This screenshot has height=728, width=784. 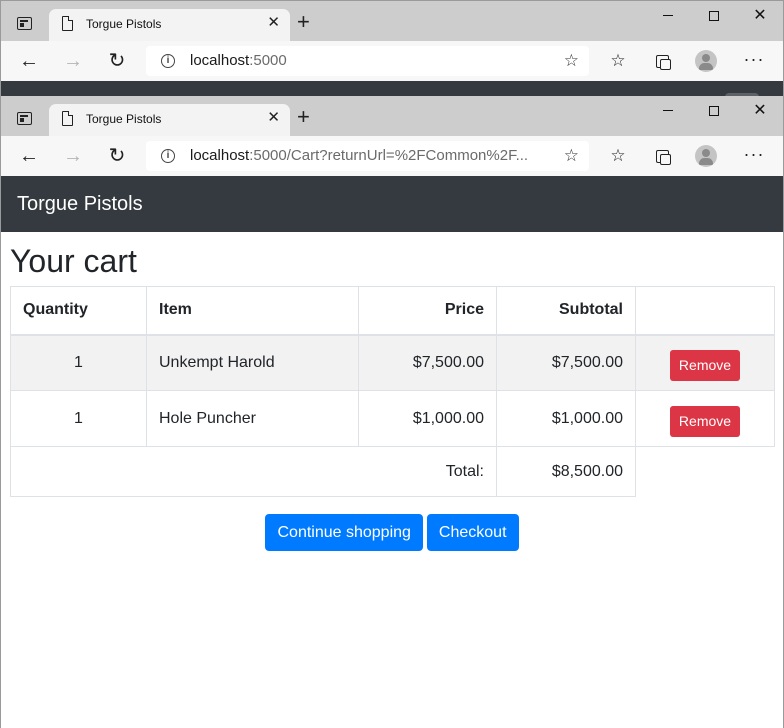 I want to click on cell-subtotal: $1,000.00, so click(x=566, y=418).